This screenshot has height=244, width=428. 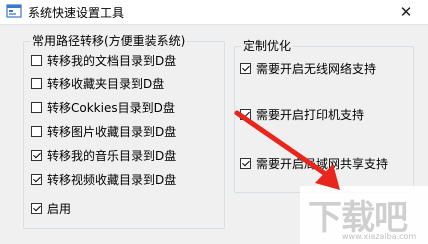 What do you see at coordinates (310, 114) in the screenshot?
I see `checkbox-label: 需要开启打印机支持` at bounding box center [310, 114].